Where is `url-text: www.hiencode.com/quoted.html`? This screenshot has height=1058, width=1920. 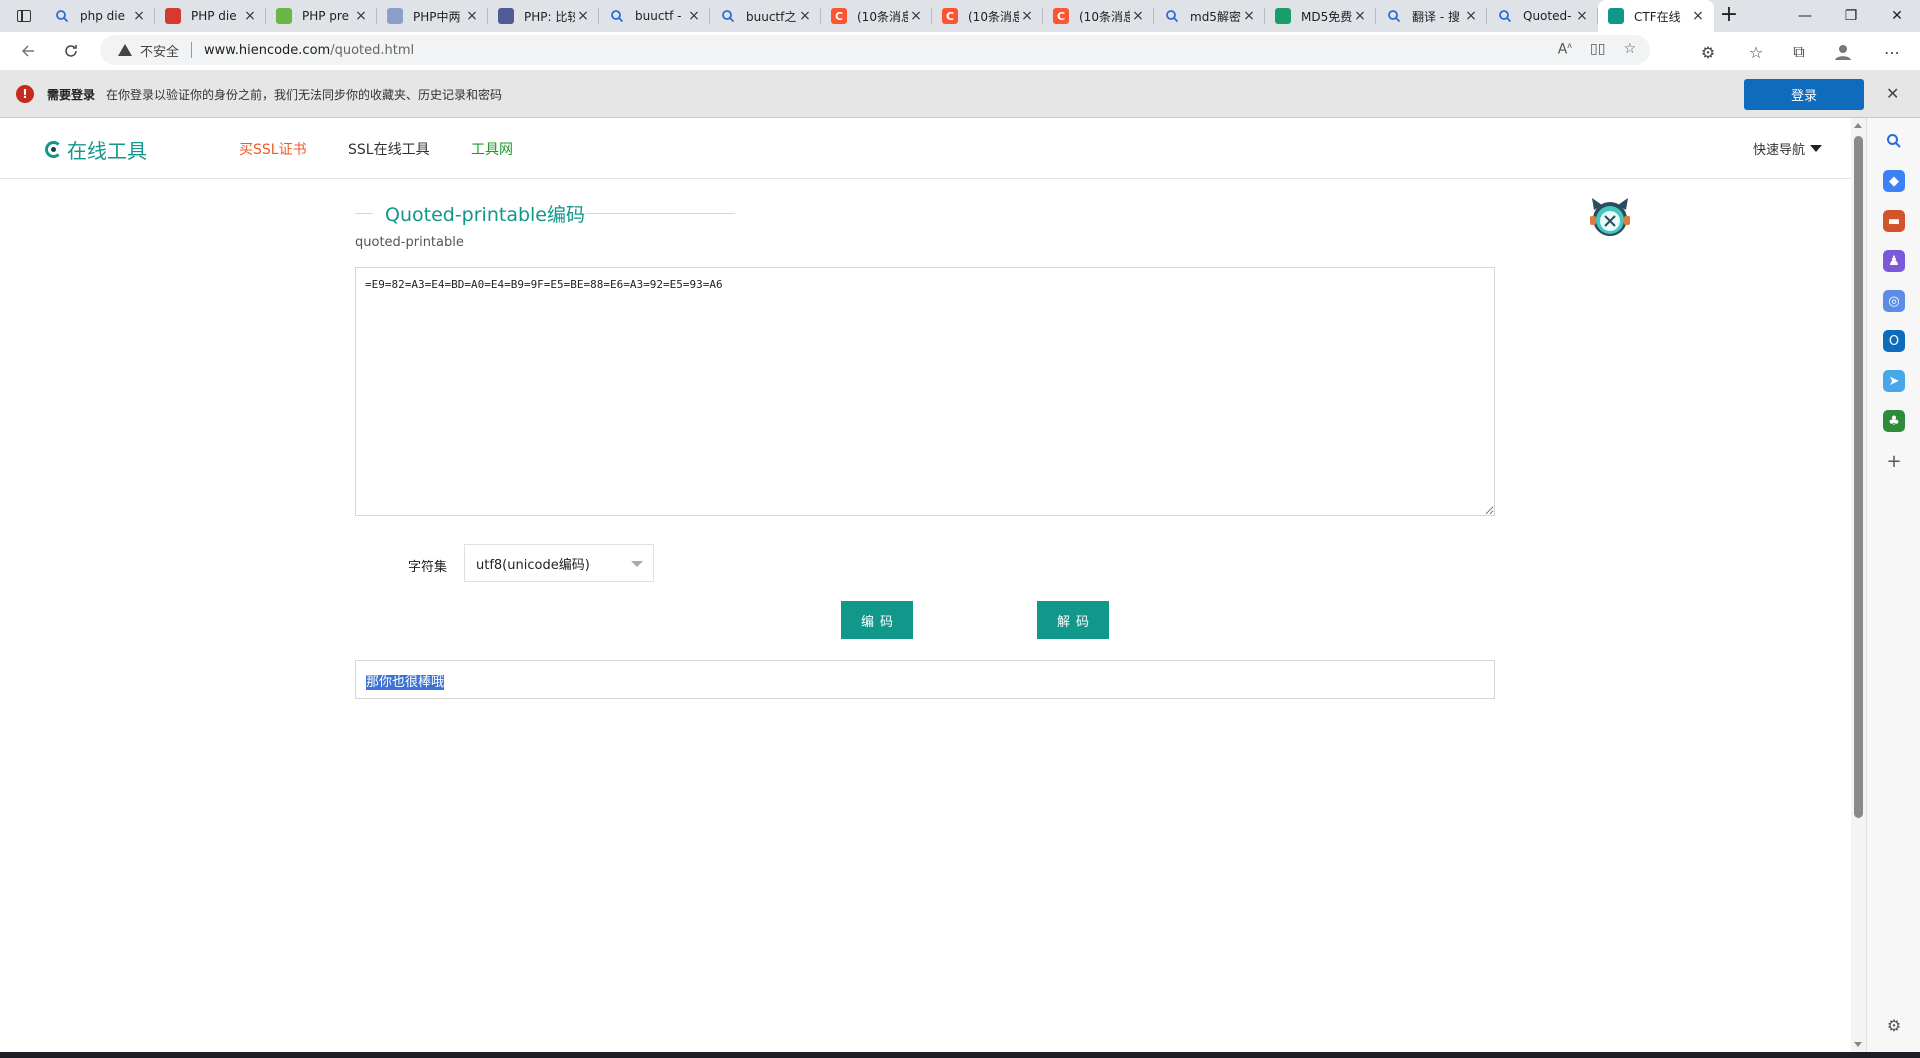
url-text: www.hiencode.com/quoted.html is located at coordinates (309, 50).